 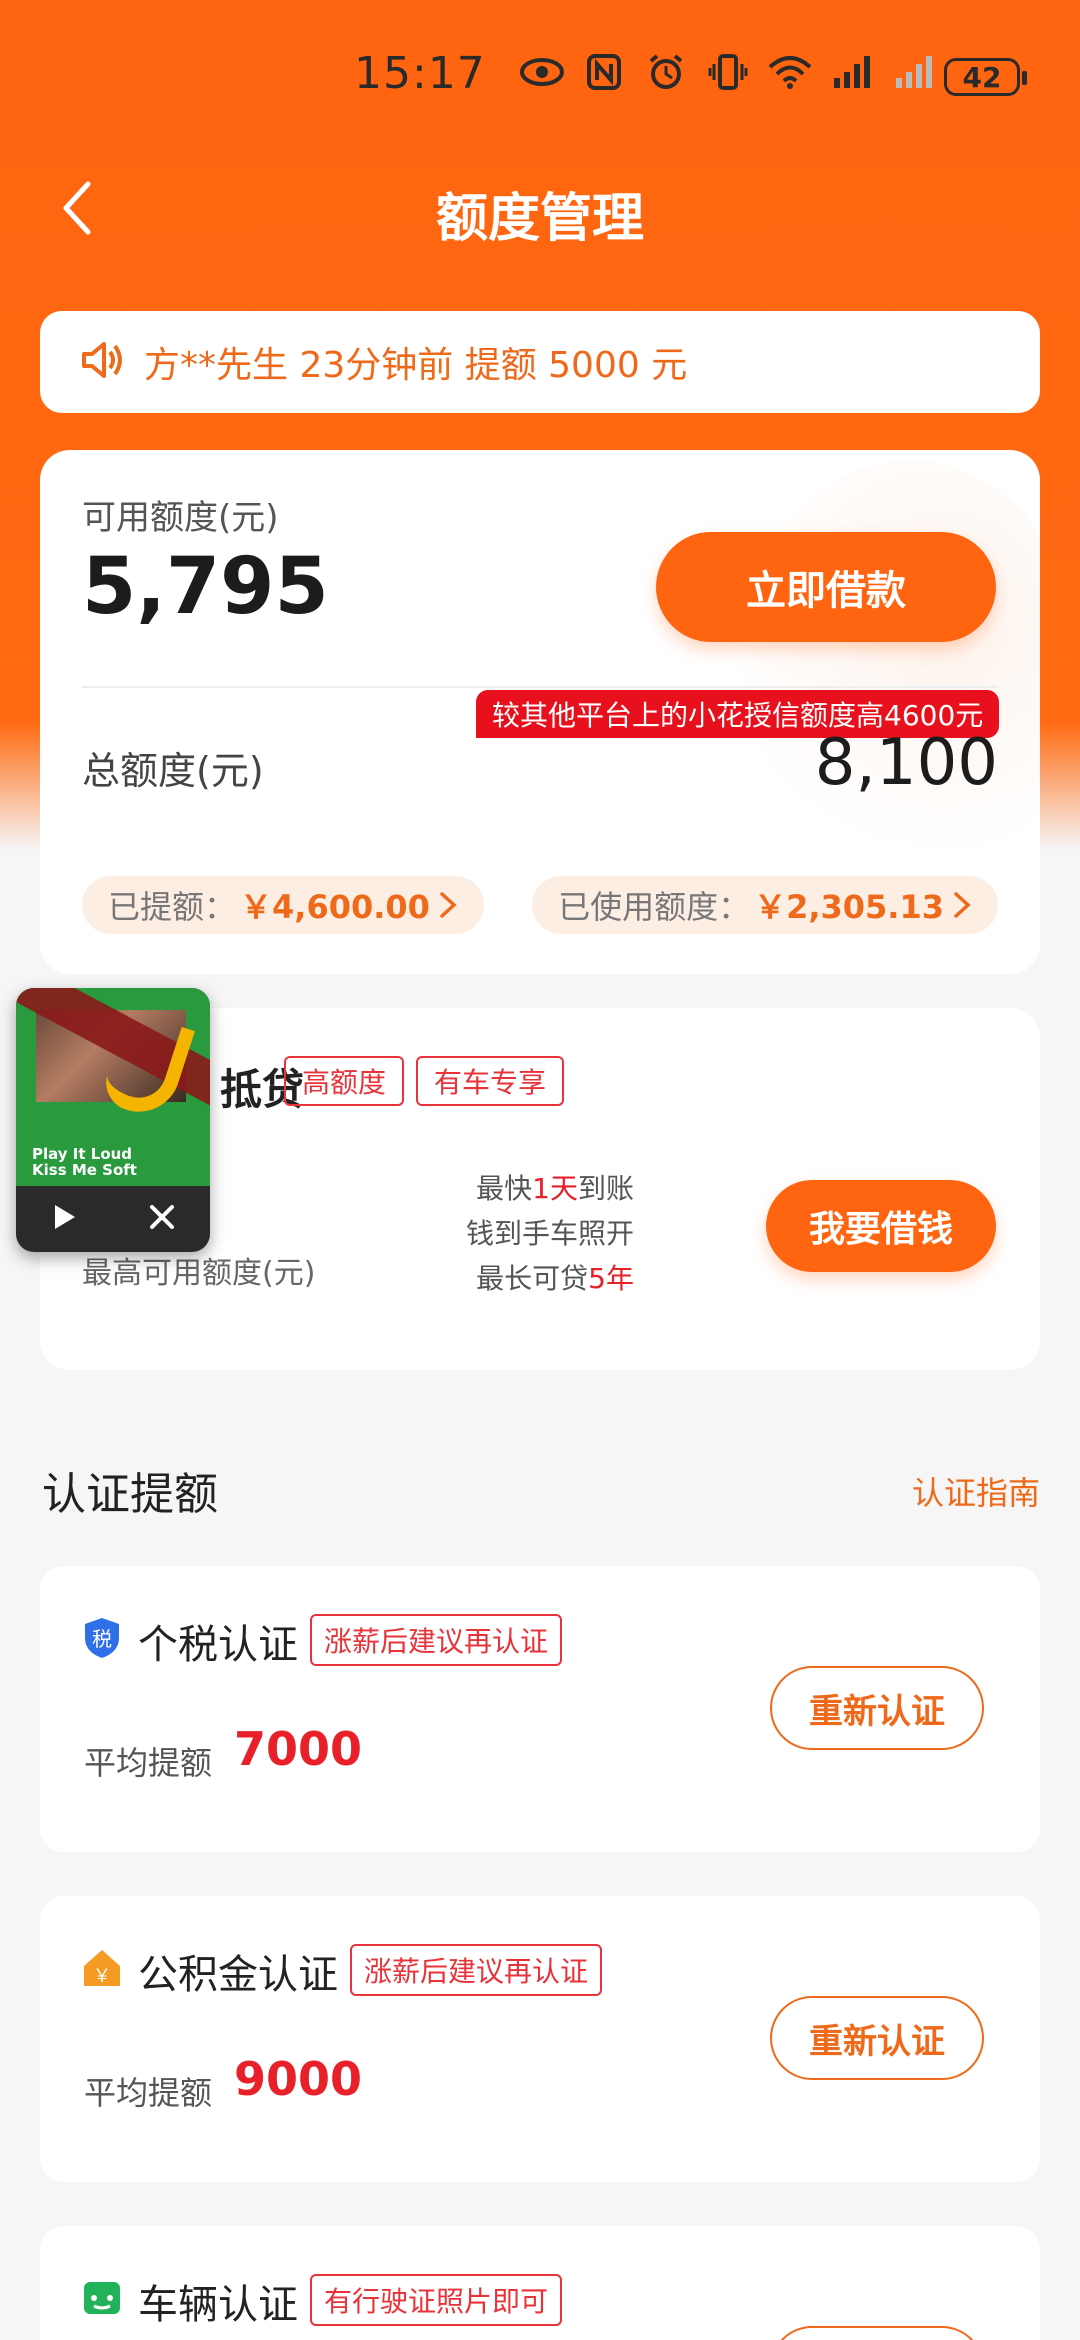 I want to click on withdrawn-amount-pill: 已提额： ￥4,600.00, so click(x=283, y=905).